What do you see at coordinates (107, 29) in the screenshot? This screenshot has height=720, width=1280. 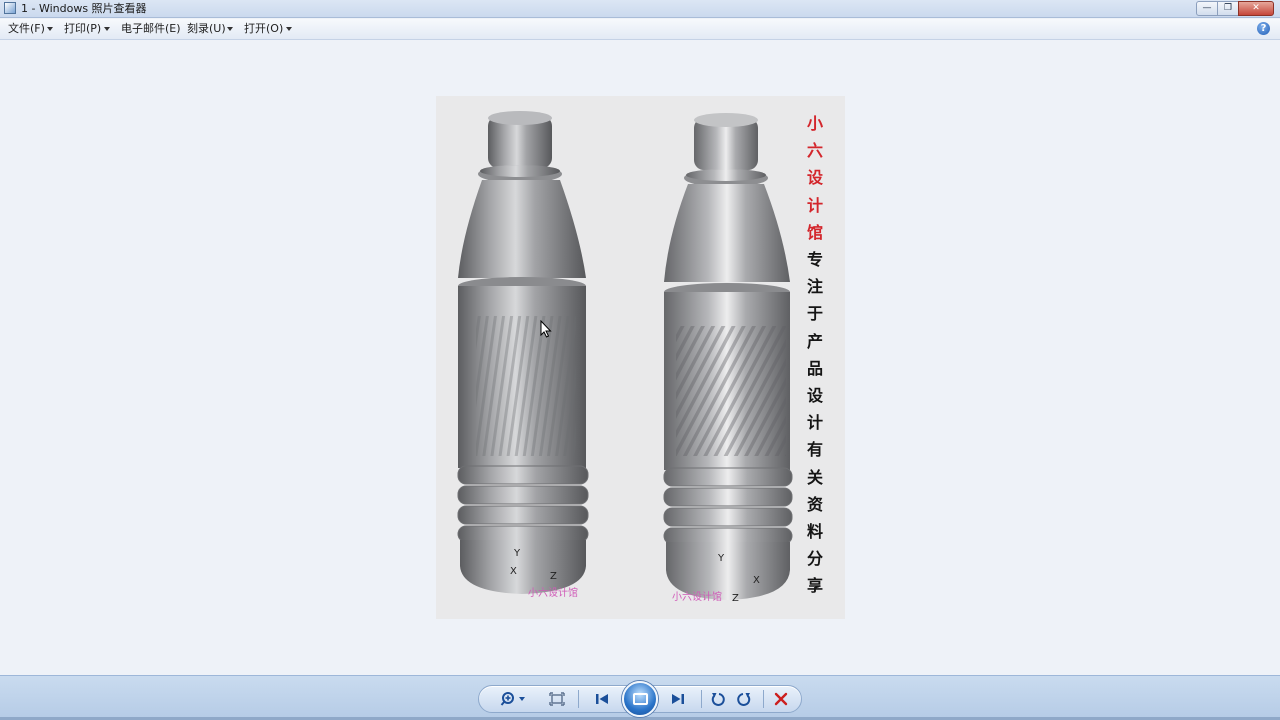 I see `menu-print-dropdown-icon` at bounding box center [107, 29].